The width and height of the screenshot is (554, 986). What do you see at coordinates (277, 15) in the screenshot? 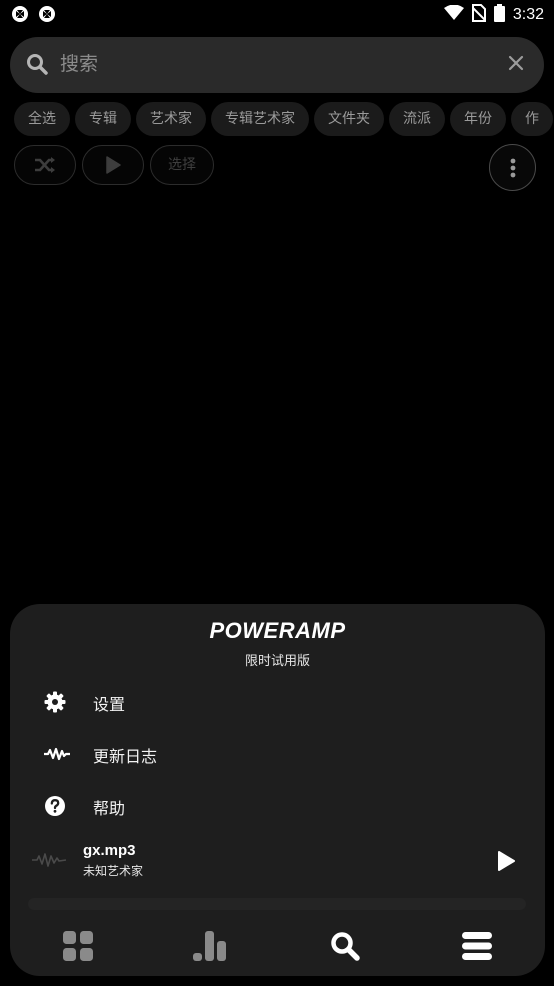
I see `status-bar: 3:32` at bounding box center [277, 15].